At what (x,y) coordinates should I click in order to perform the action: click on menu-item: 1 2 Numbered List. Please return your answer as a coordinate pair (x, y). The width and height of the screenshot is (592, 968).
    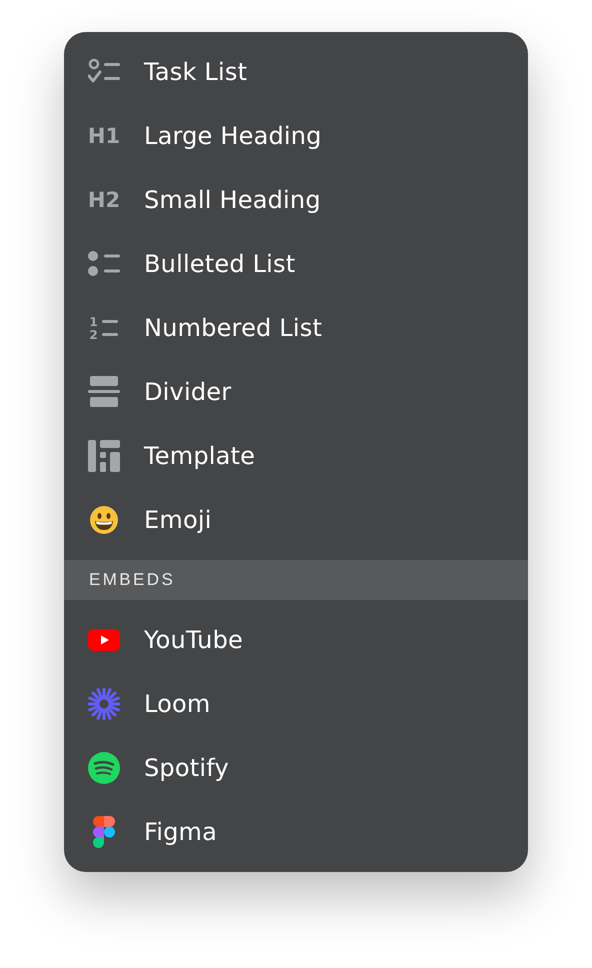
    Looking at the image, I should click on (296, 328).